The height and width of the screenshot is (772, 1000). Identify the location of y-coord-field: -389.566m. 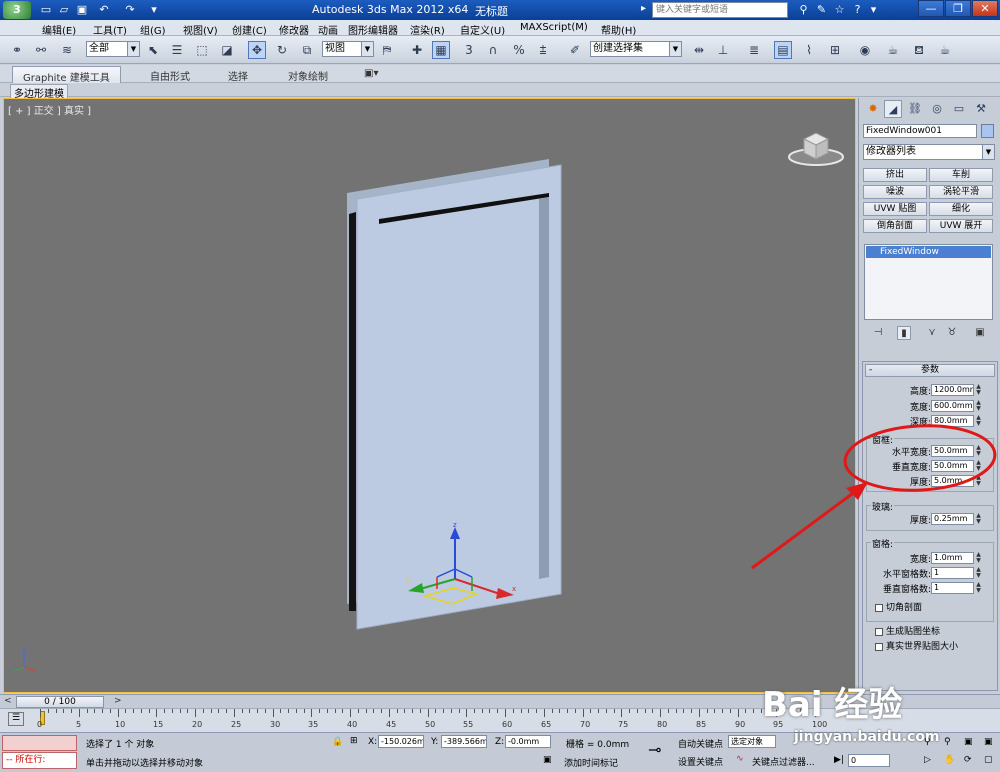
(464, 741).